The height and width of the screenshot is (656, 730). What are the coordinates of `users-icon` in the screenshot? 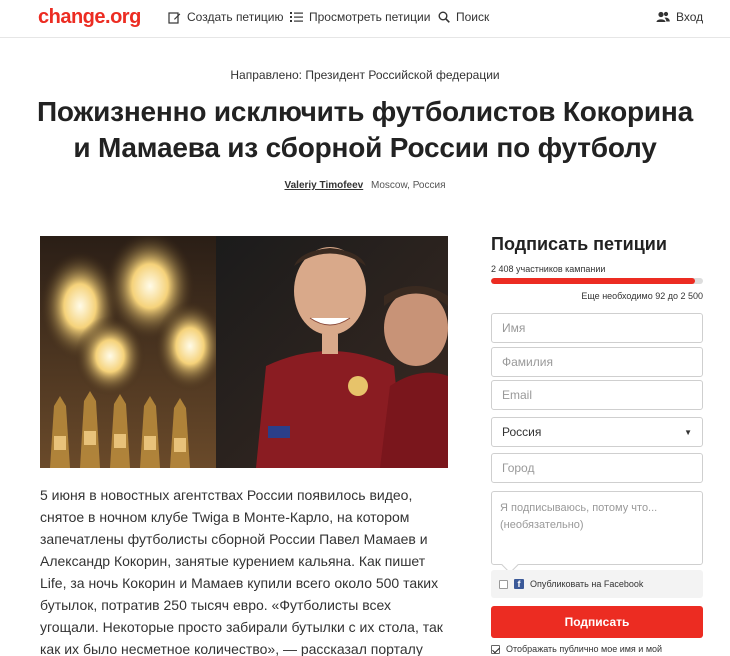 It's located at (663, 16).